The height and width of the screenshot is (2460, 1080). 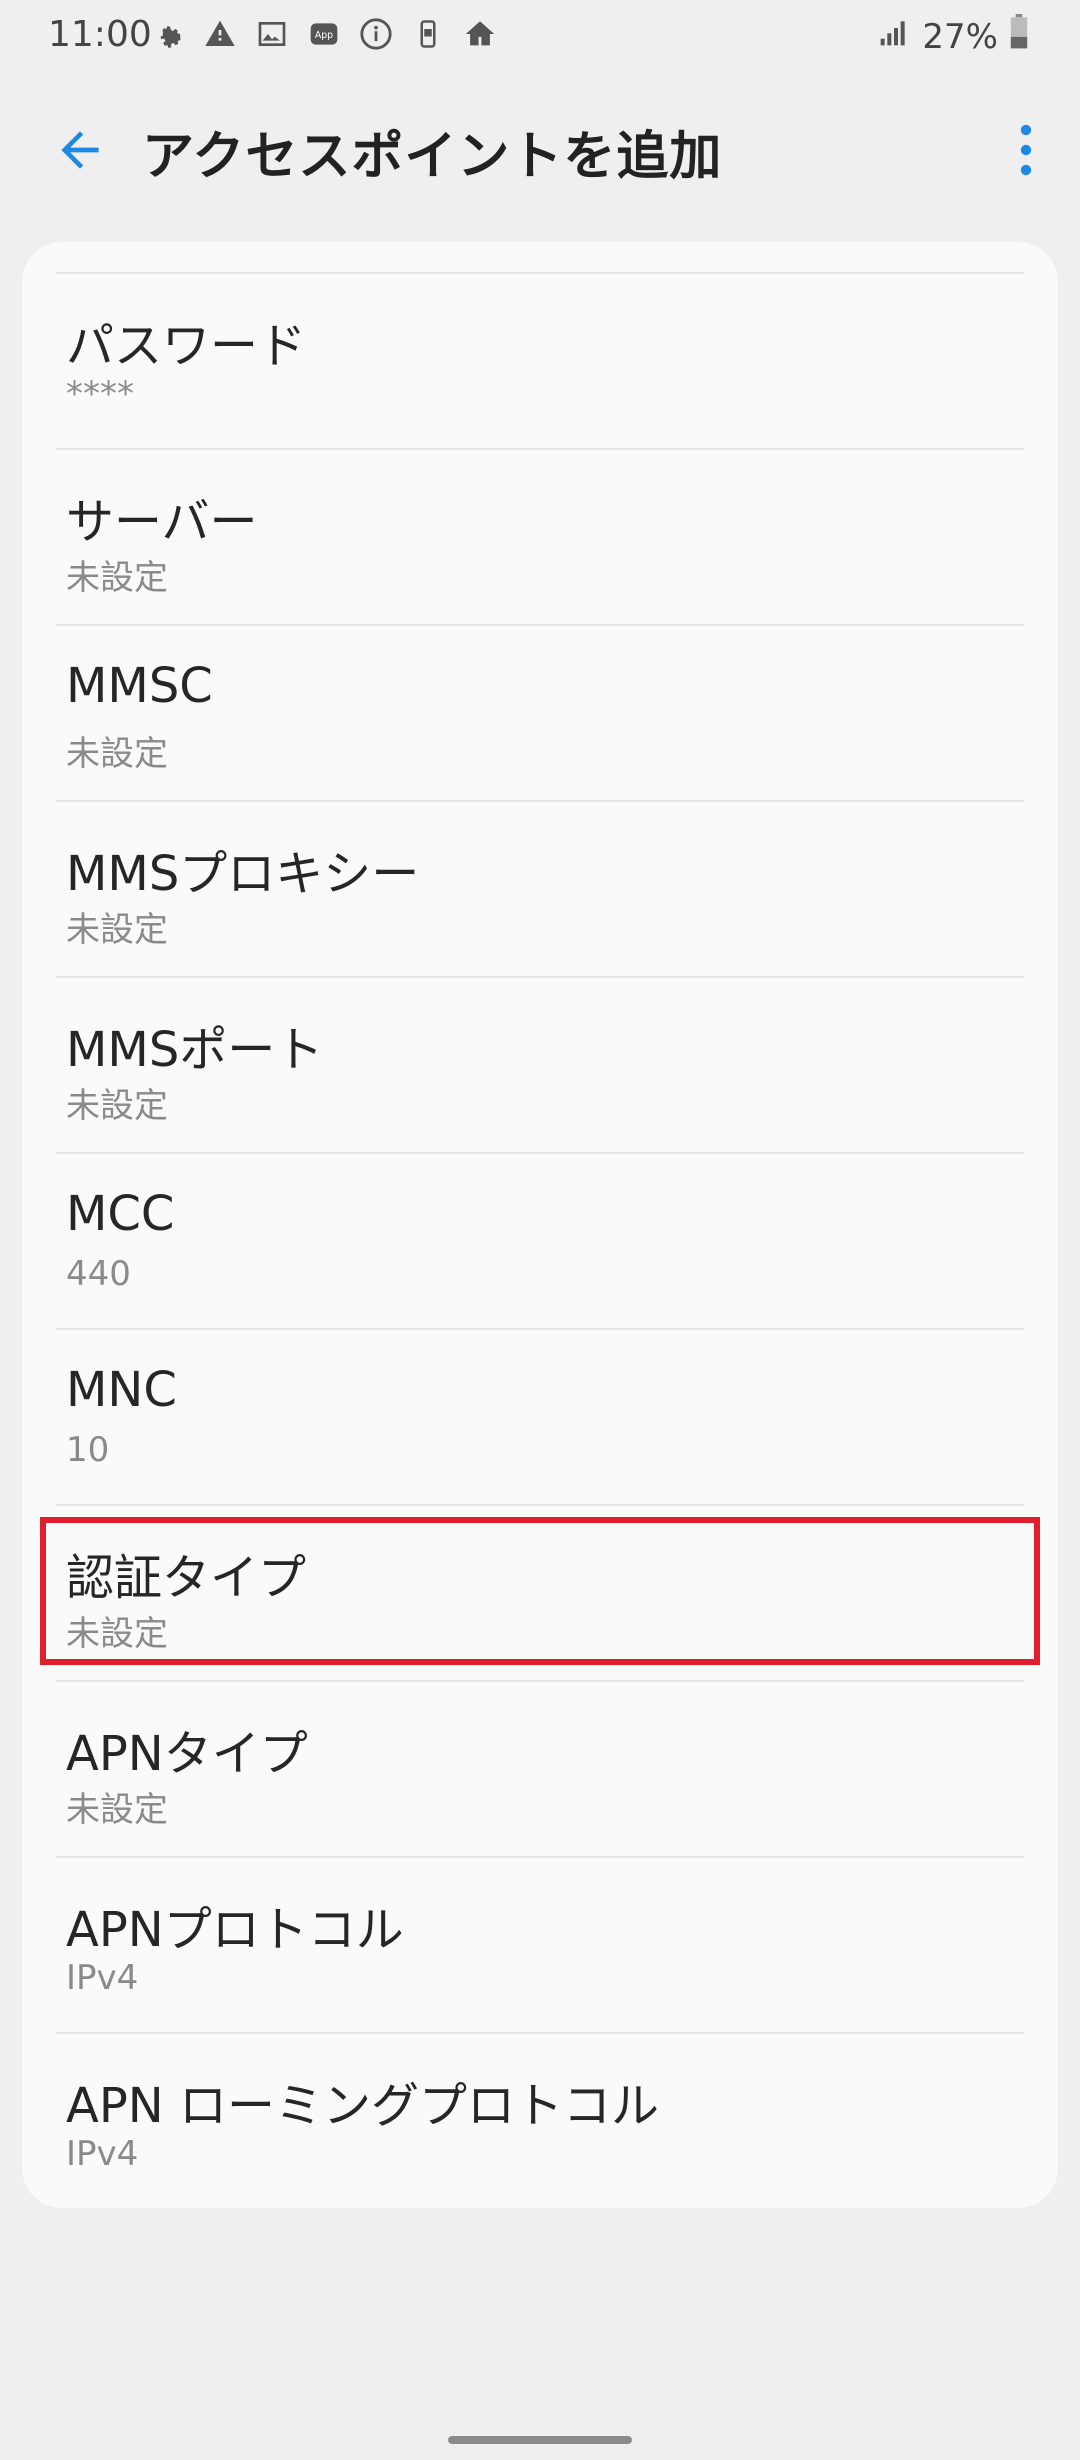 I want to click on setting-title: MCC, so click(x=120, y=1214).